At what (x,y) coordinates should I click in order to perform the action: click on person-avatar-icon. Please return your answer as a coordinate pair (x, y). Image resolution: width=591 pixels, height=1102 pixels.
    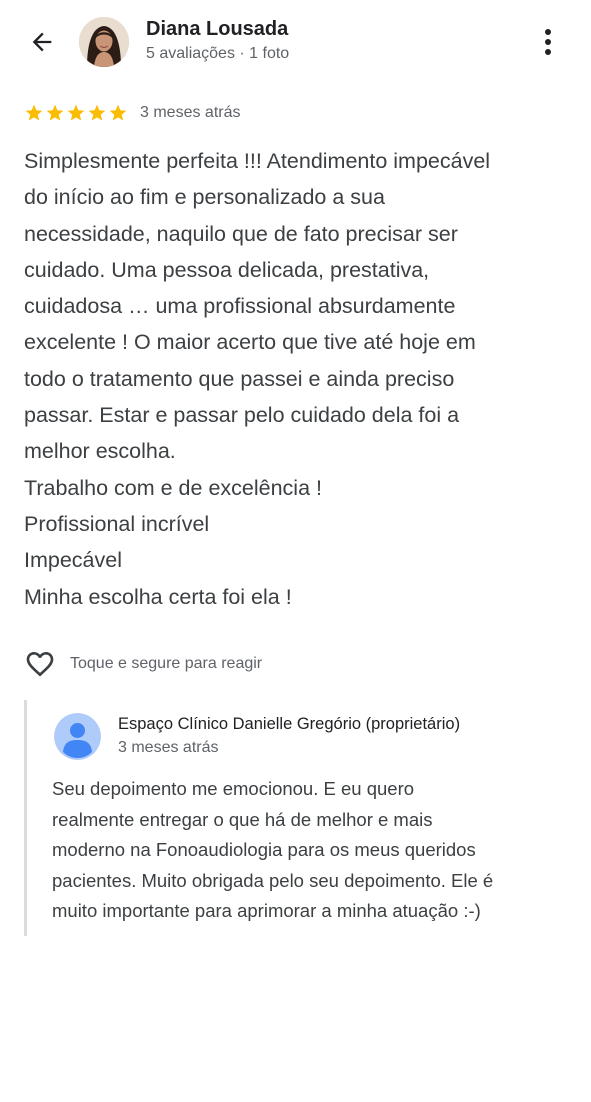
    Looking at the image, I should click on (77, 736).